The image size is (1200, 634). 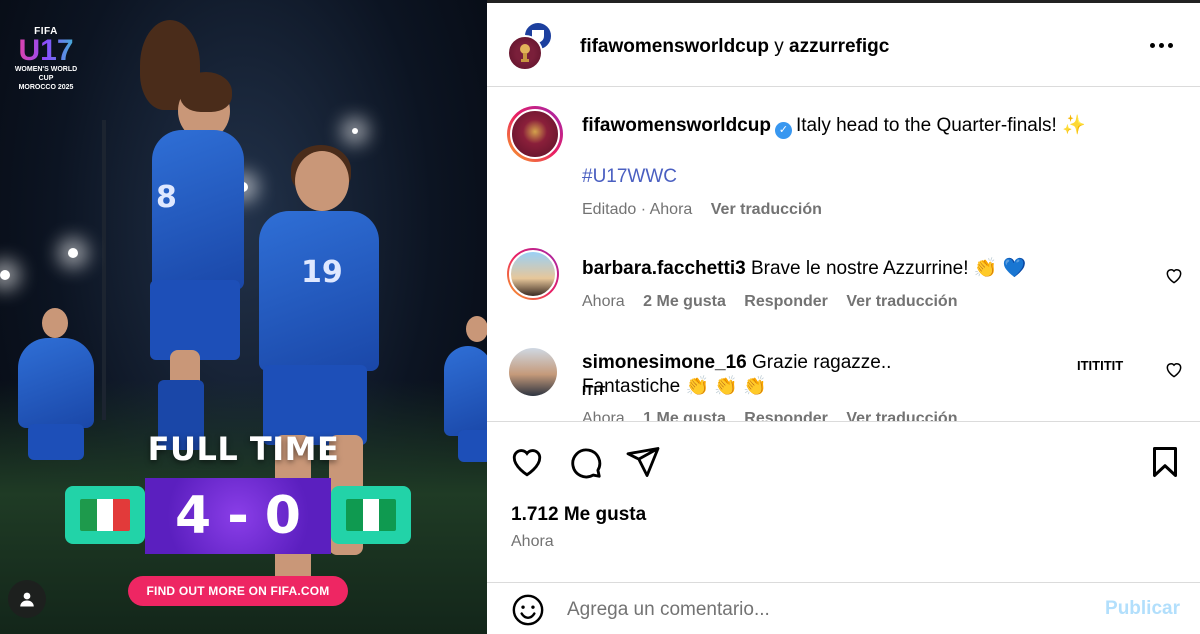 I want to click on caption-username: fifawomensworldcup, so click(x=676, y=125).